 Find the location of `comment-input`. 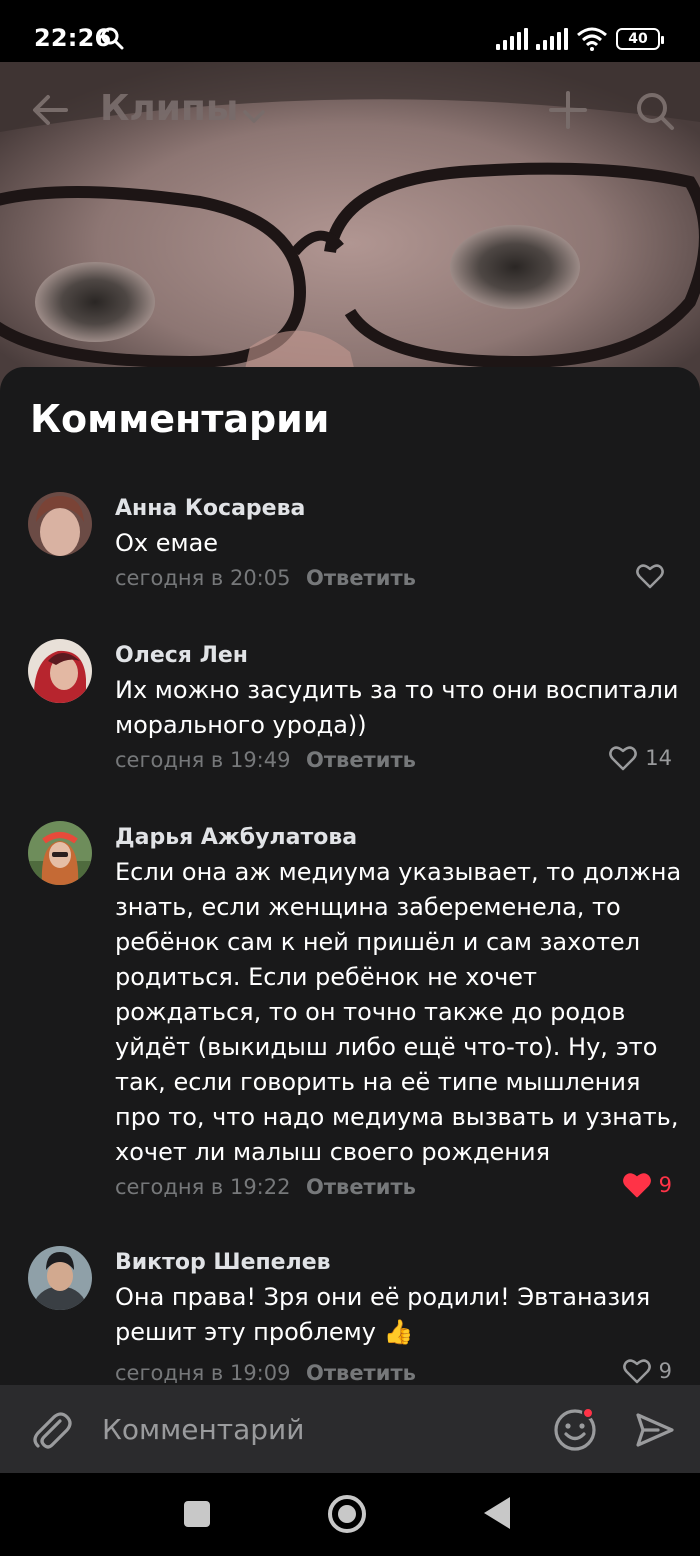

comment-input is located at coordinates (312, 1429).